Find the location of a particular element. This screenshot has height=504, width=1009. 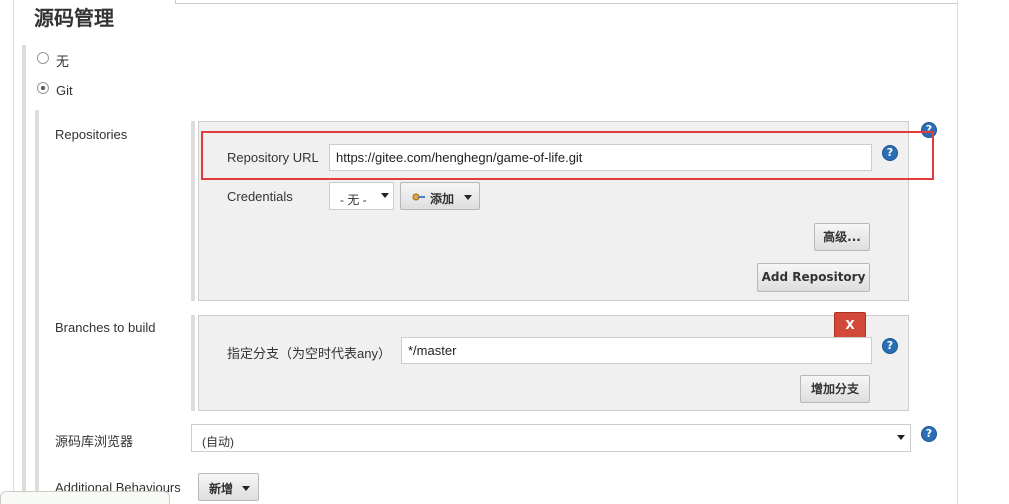

top-tab-divider is located at coordinates (566, 2).